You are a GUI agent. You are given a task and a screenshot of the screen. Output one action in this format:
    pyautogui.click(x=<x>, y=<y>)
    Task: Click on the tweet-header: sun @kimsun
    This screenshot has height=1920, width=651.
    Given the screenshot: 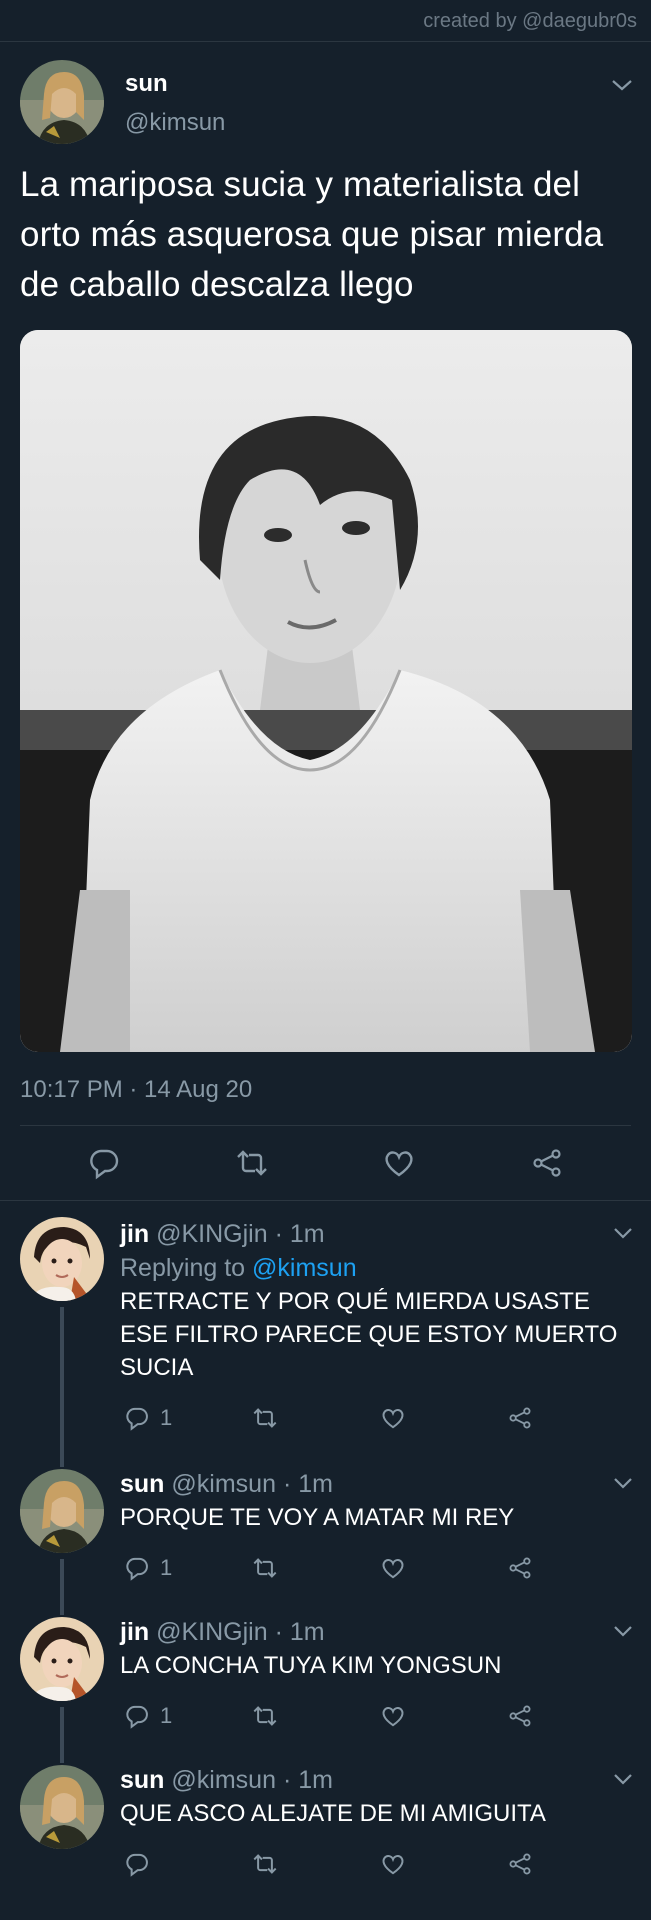 What is the action you would take?
    pyautogui.click(x=325, y=104)
    